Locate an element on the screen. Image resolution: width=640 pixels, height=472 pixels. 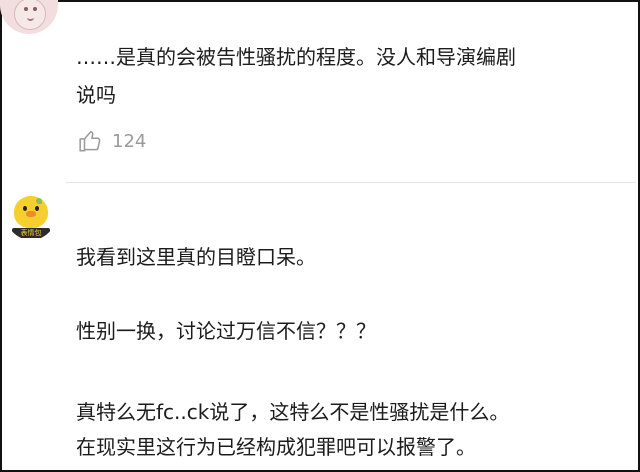
thumbs-up-icon is located at coordinates (90, 141).